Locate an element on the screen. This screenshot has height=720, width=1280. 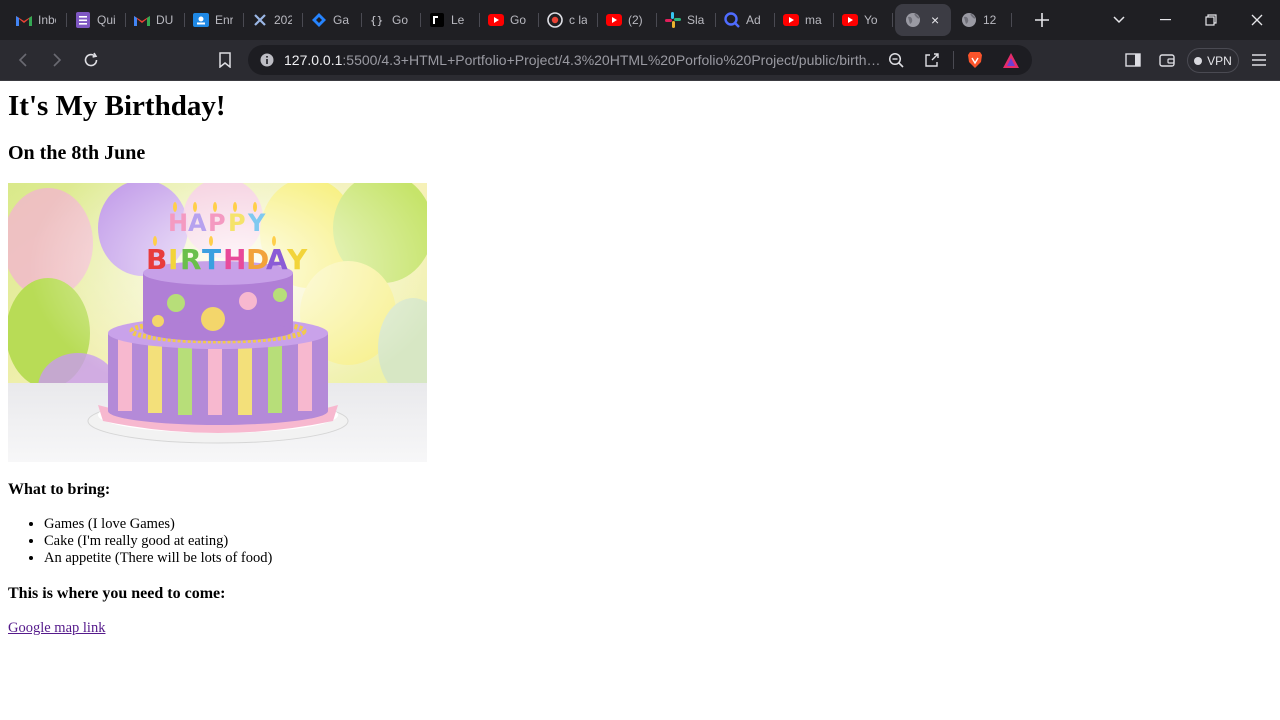
tab-ad: Ad is located at coordinates (745, 20).